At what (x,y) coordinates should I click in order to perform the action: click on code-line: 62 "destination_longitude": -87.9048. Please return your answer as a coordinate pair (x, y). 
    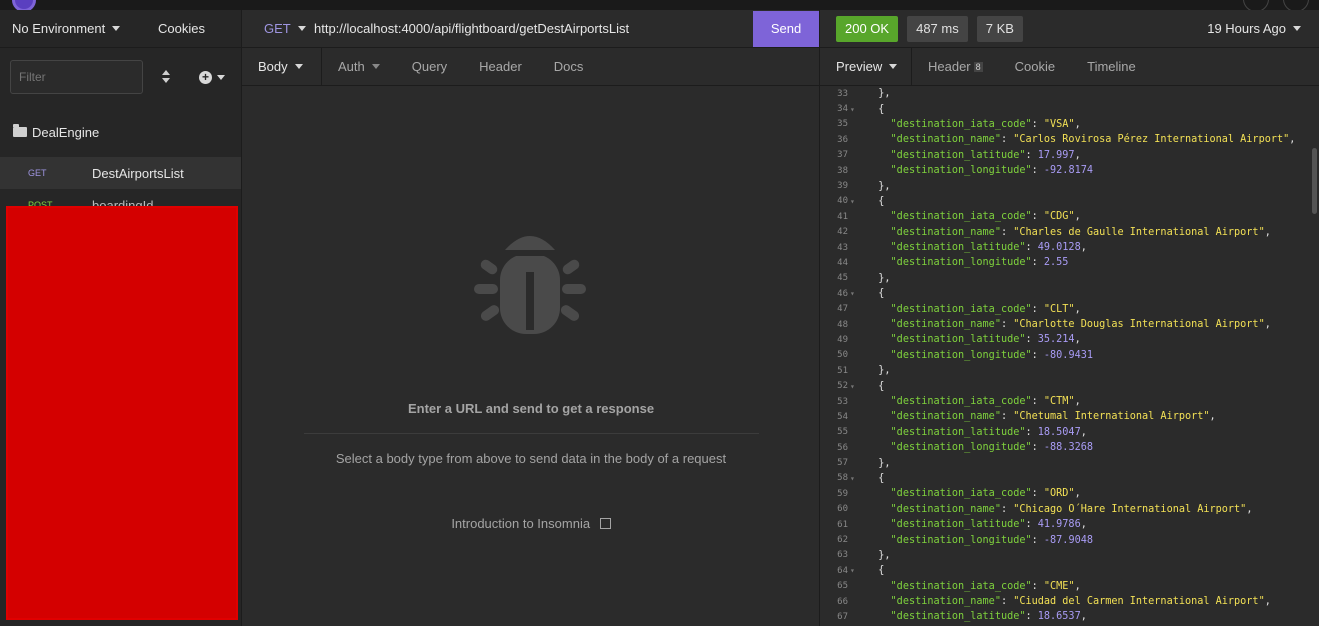
    Looking at the image, I should click on (1066, 539).